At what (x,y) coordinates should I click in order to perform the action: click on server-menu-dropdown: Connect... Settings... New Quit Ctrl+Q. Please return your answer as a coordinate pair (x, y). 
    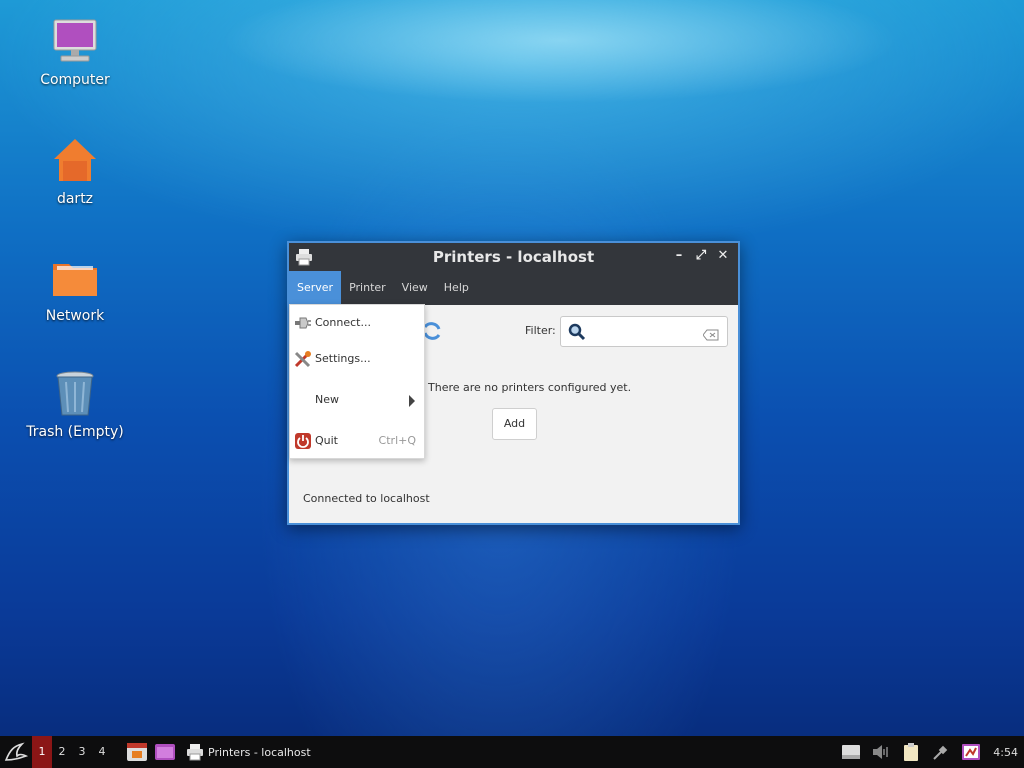
    Looking at the image, I should click on (357, 381).